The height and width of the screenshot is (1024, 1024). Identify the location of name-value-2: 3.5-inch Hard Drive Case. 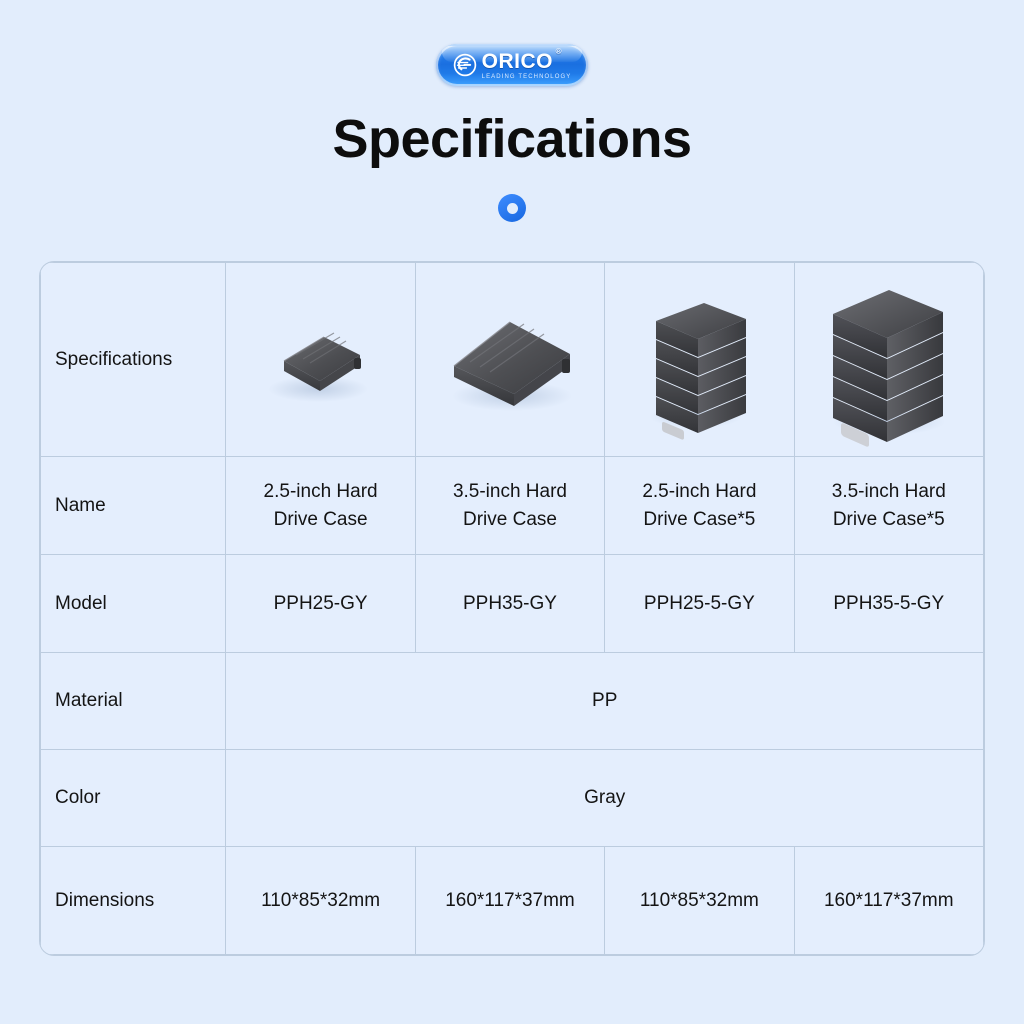
(510, 505).